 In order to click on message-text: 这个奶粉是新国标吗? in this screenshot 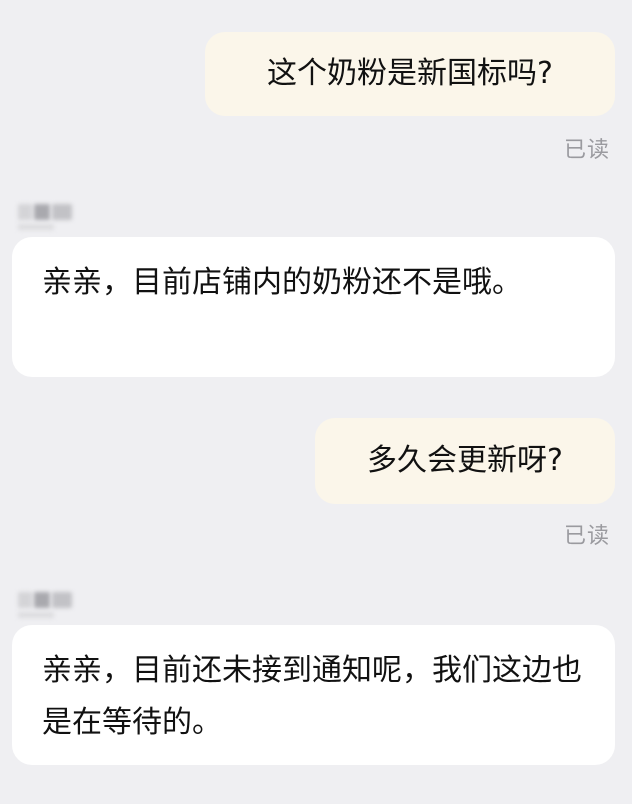, I will do `click(410, 73)`.